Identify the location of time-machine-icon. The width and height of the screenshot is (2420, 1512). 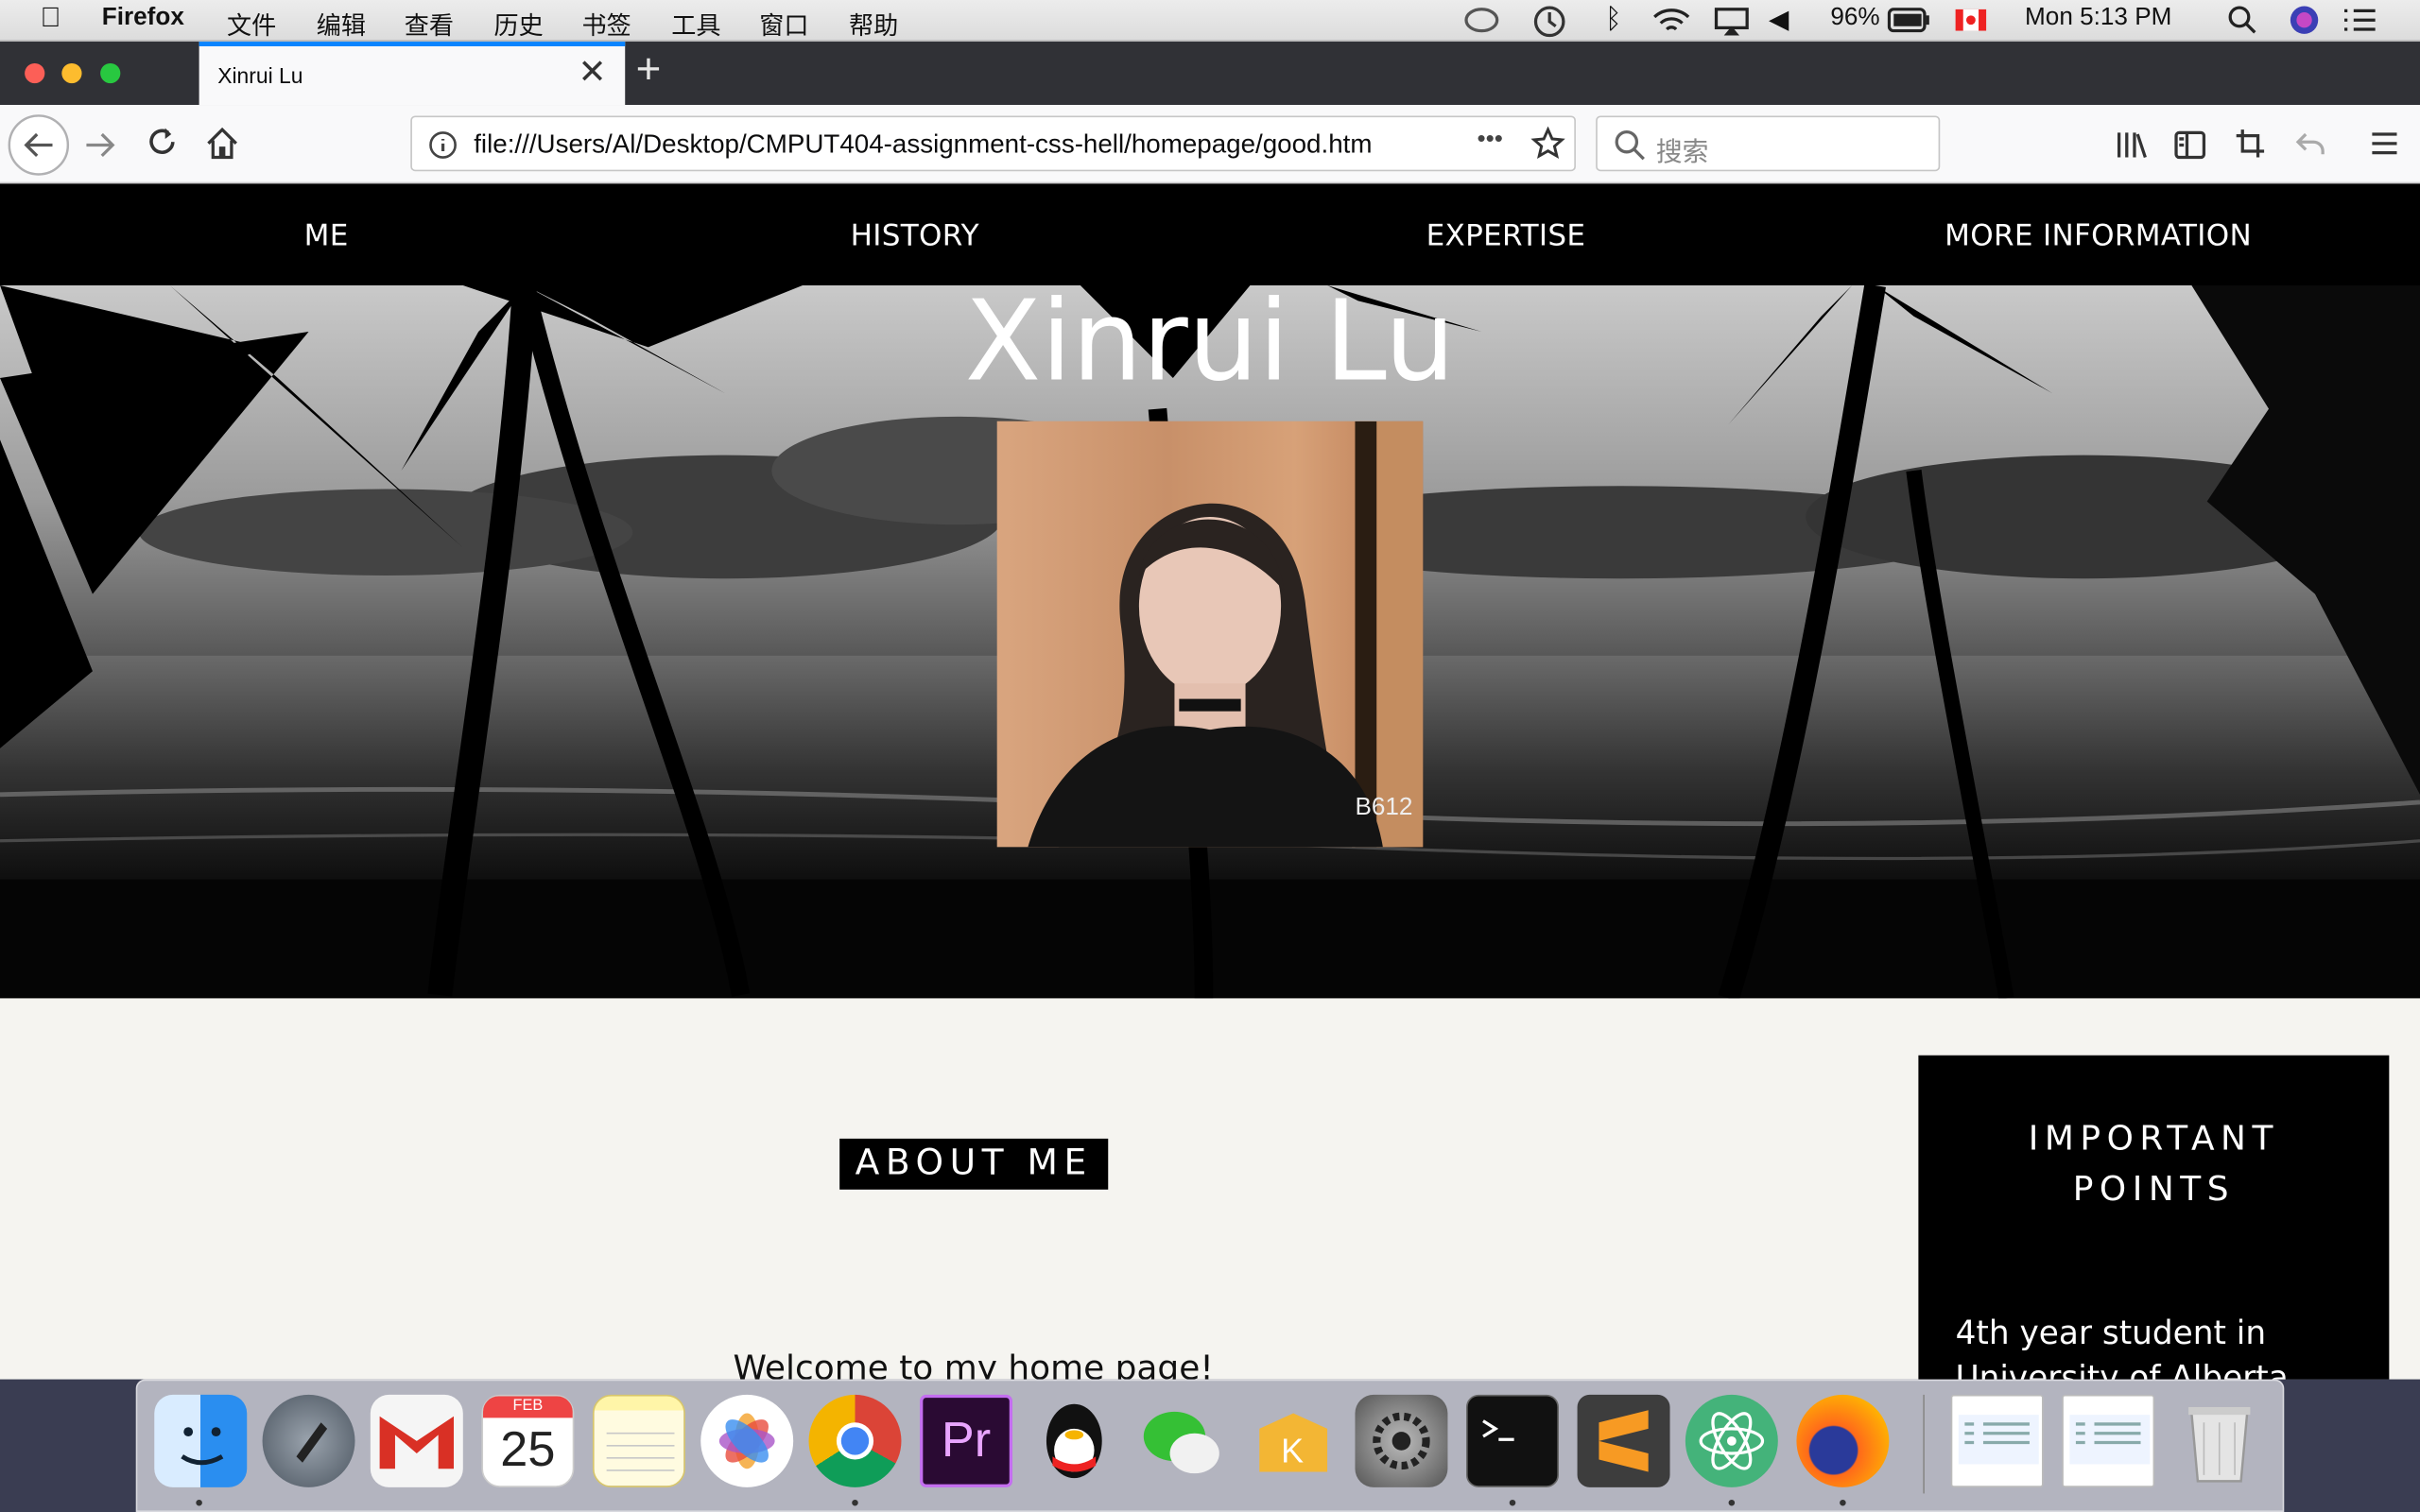
(1549, 25).